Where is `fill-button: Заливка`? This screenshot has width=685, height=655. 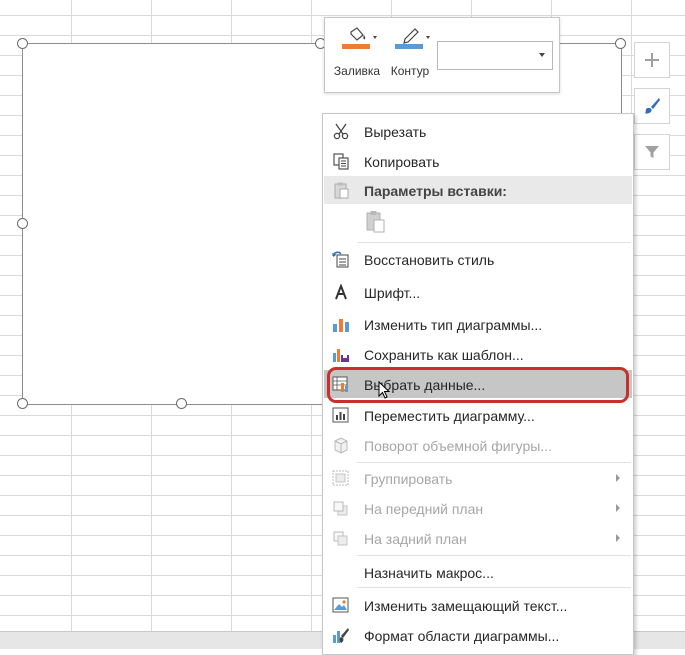 fill-button: Заливка is located at coordinates (357, 55).